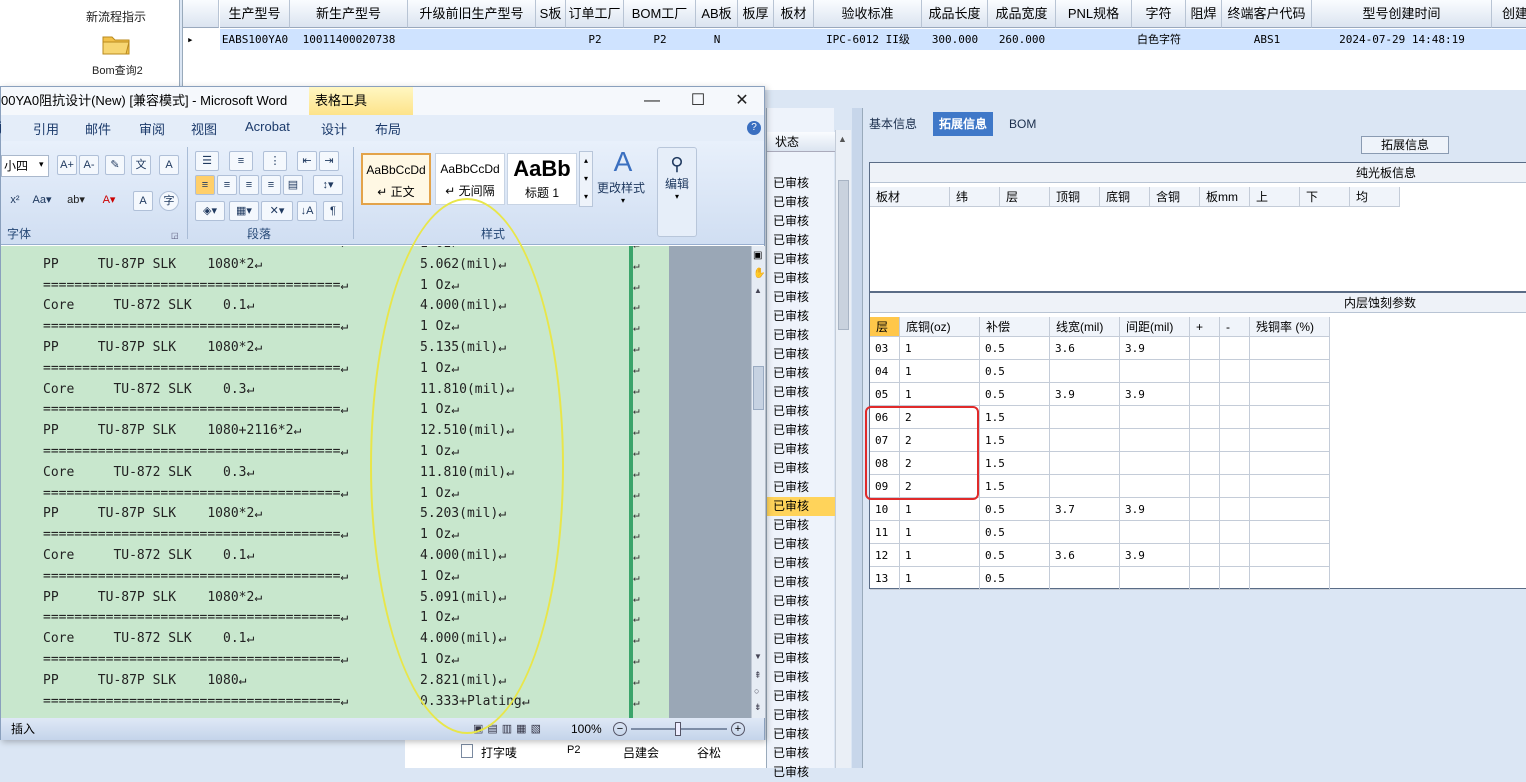 This screenshot has height=782, width=1526. Describe the element at coordinates (1204, 39) in the screenshot. I see `grid-cell` at that location.